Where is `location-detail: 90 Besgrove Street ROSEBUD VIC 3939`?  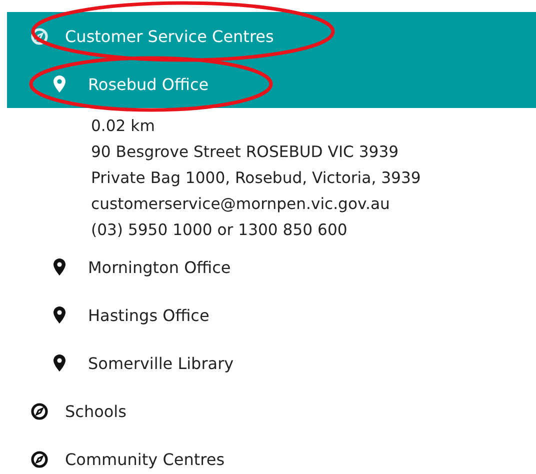 location-detail: 90 Besgrove Street ROSEBUD VIC 3939 is located at coordinates (245, 152).